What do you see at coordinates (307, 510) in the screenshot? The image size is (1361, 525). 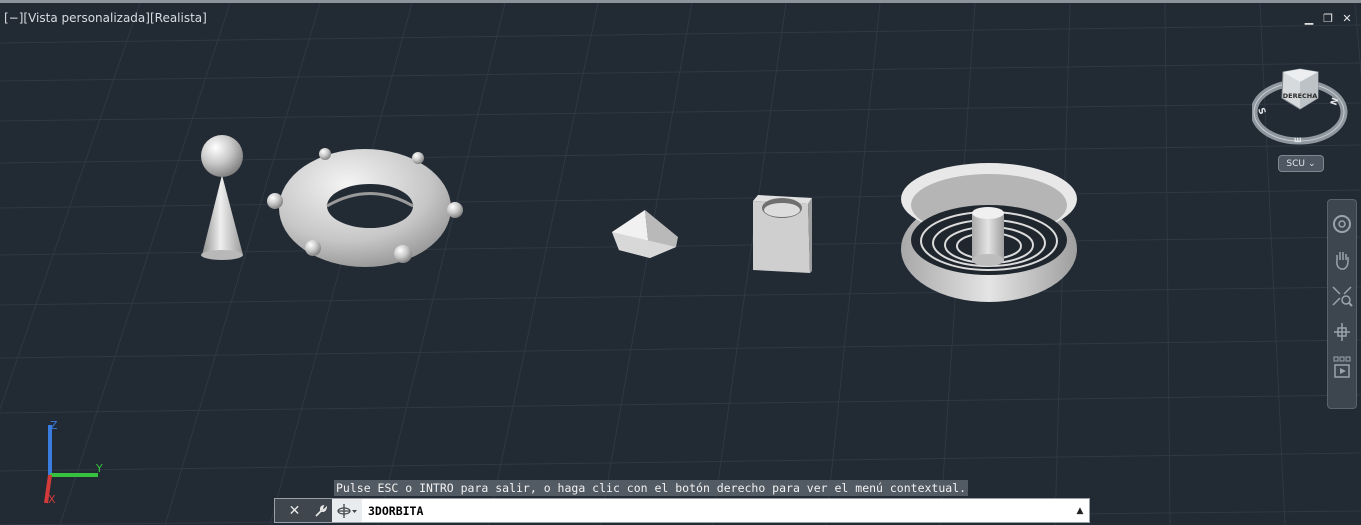 I see `command-line-tools: ✕` at bounding box center [307, 510].